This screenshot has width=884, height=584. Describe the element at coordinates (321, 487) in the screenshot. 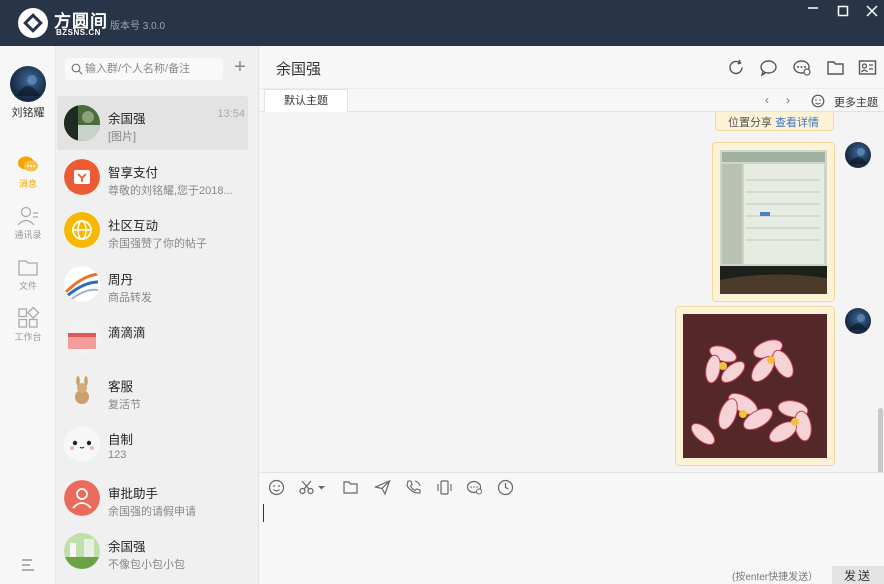

I see `chevron-down-icon` at that location.